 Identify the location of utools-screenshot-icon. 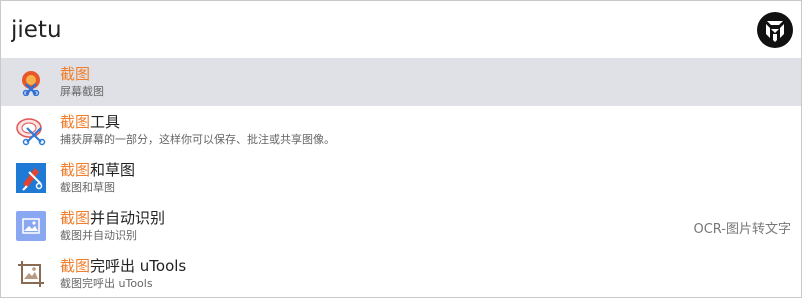
(31, 274).